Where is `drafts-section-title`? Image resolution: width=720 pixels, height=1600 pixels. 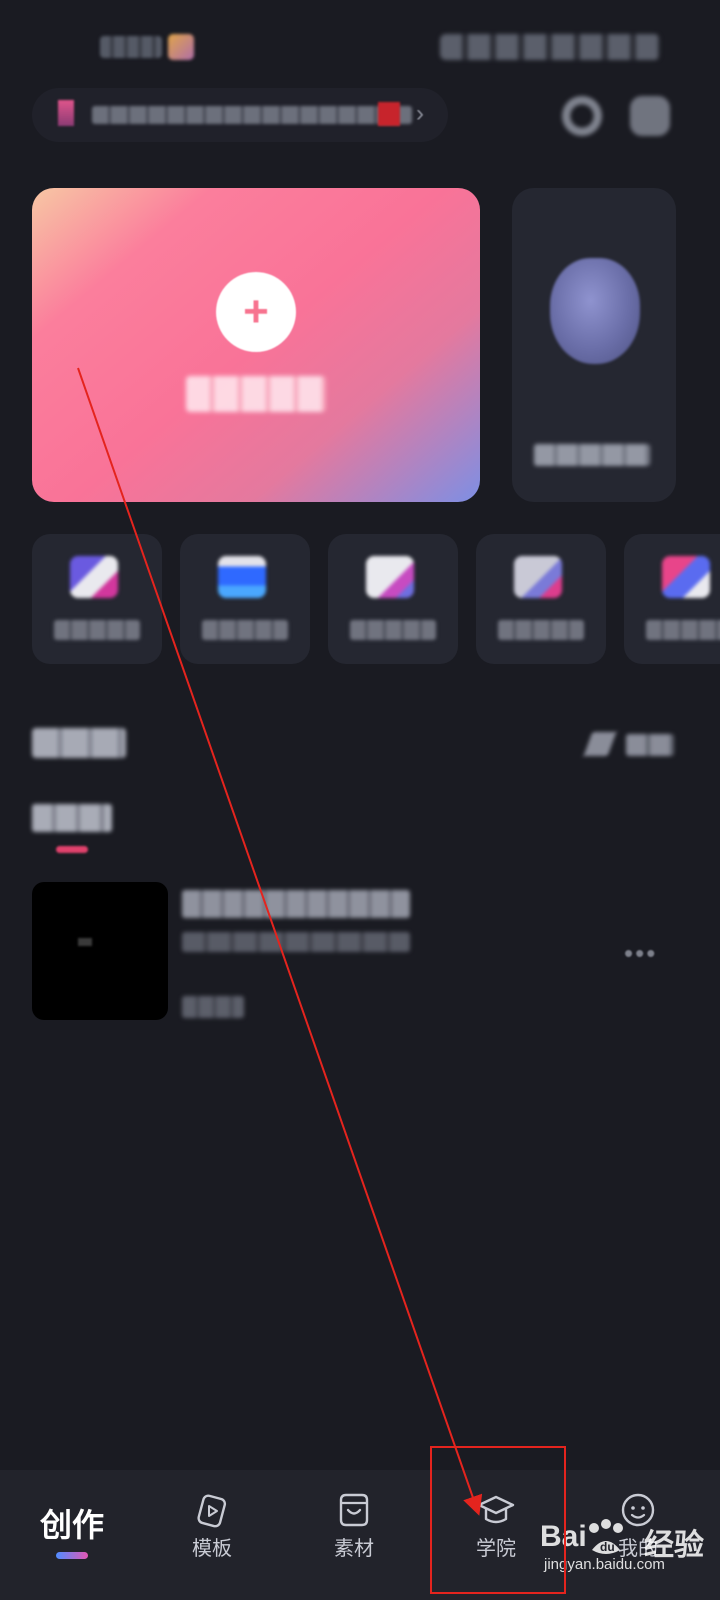
drafts-section-title is located at coordinates (79, 743).